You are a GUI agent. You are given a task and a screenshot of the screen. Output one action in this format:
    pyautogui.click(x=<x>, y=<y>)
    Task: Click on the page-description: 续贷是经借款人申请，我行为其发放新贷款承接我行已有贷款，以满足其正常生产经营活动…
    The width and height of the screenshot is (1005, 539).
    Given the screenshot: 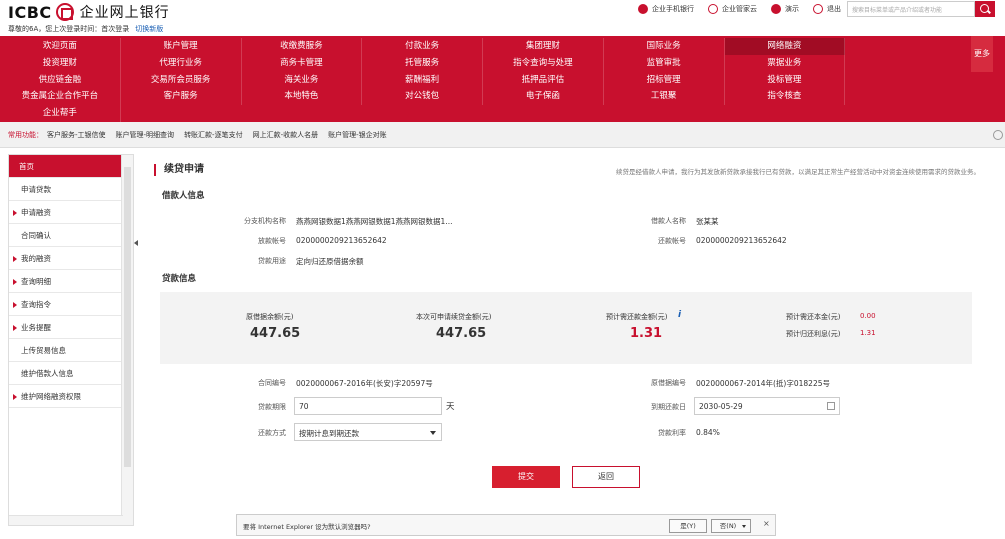 What is the action you would take?
    pyautogui.click(x=798, y=172)
    